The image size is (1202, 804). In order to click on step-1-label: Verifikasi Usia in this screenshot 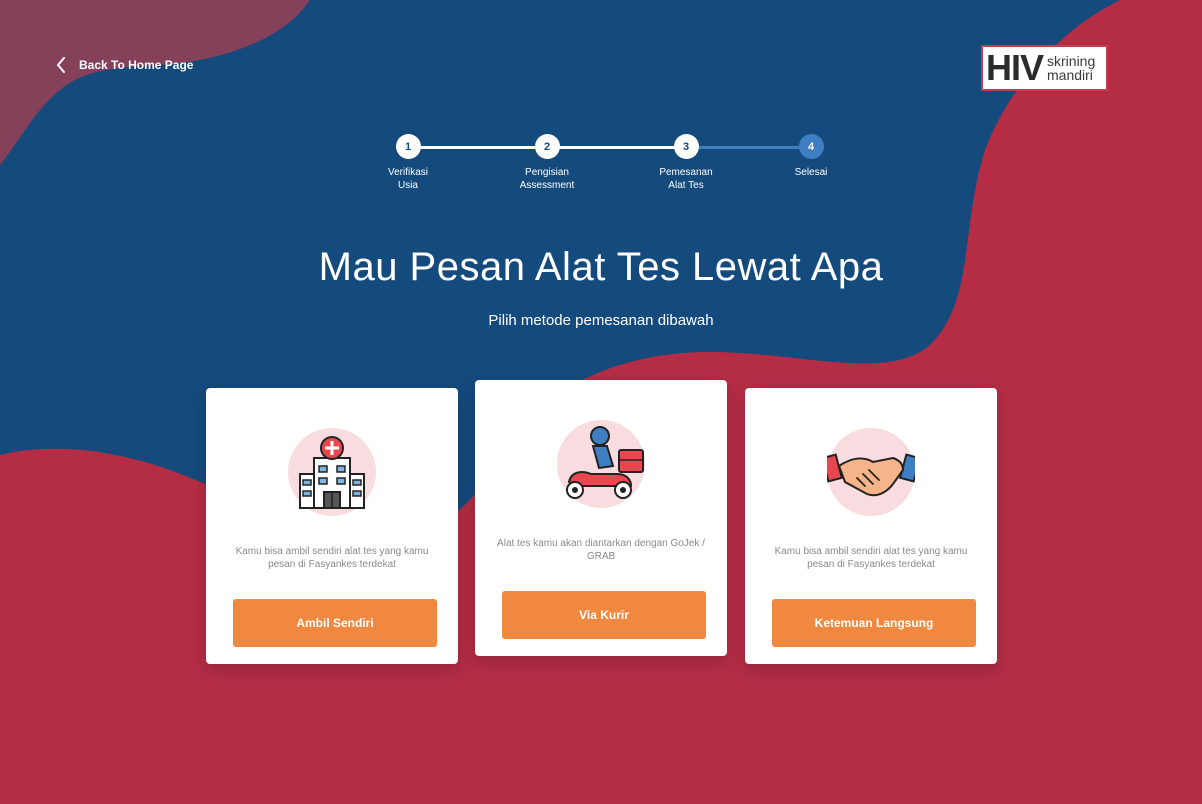, I will do `click(407, 179)`.